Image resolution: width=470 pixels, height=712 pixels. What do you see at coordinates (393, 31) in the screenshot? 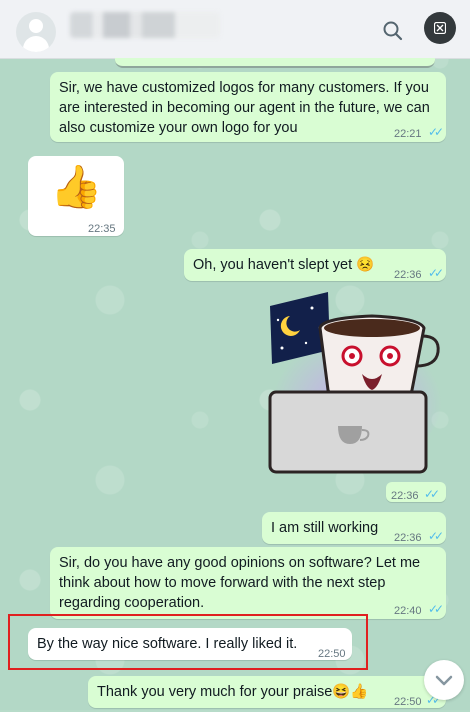
I see `search-icon` at bounding box center [393, 31].